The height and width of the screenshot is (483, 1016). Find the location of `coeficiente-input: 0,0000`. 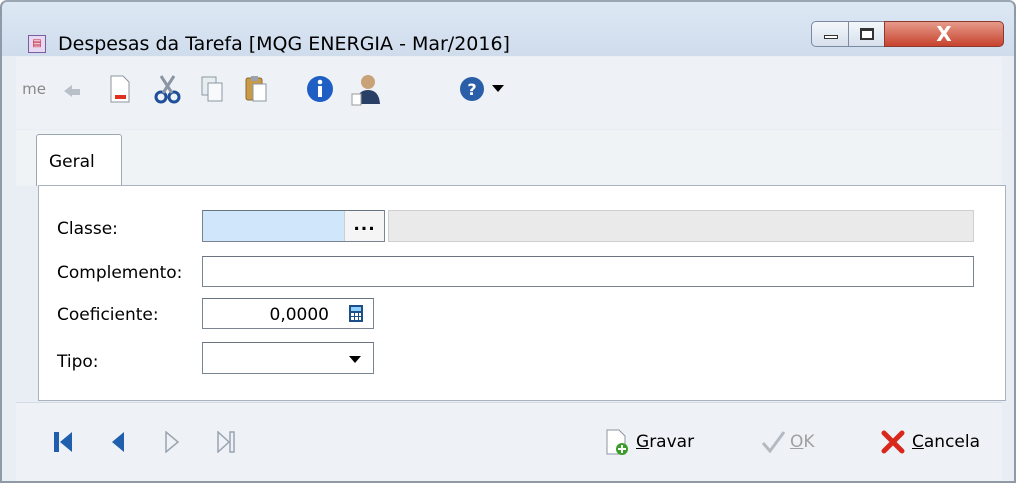

coeficiente-input: 0,0000 is located at coordinates (288, 313).